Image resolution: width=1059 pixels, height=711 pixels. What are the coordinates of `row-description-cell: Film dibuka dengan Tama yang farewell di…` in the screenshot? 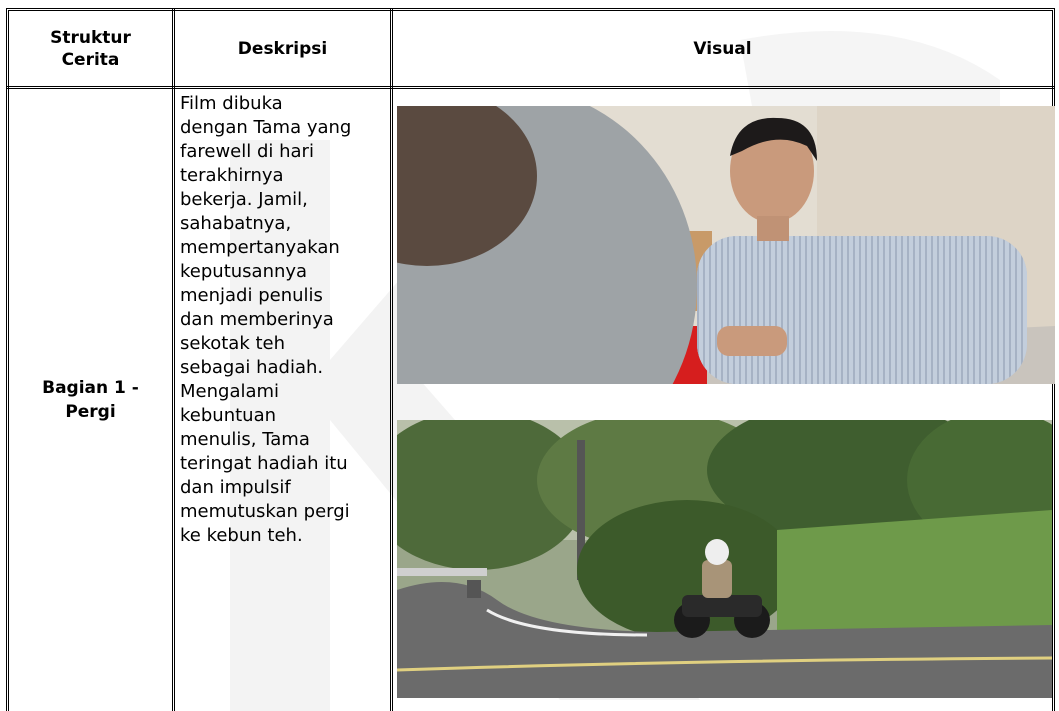 It's located at (266, 319).